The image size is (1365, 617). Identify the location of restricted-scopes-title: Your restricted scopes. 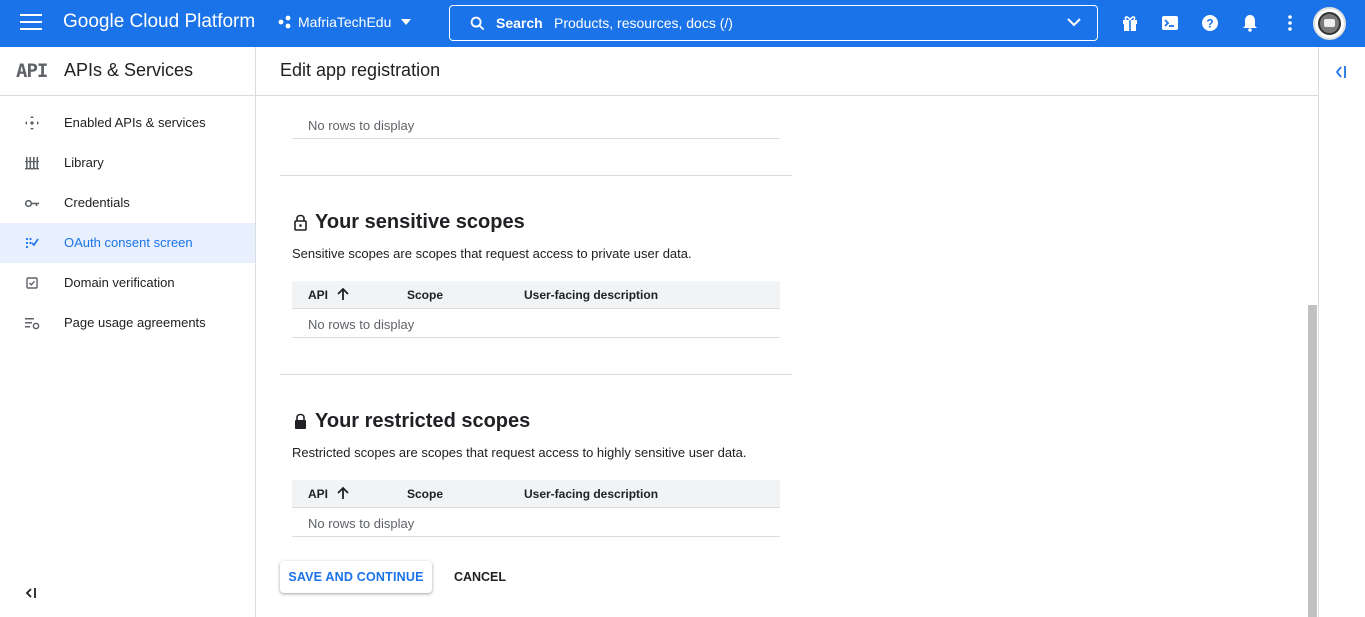
(423, 421).